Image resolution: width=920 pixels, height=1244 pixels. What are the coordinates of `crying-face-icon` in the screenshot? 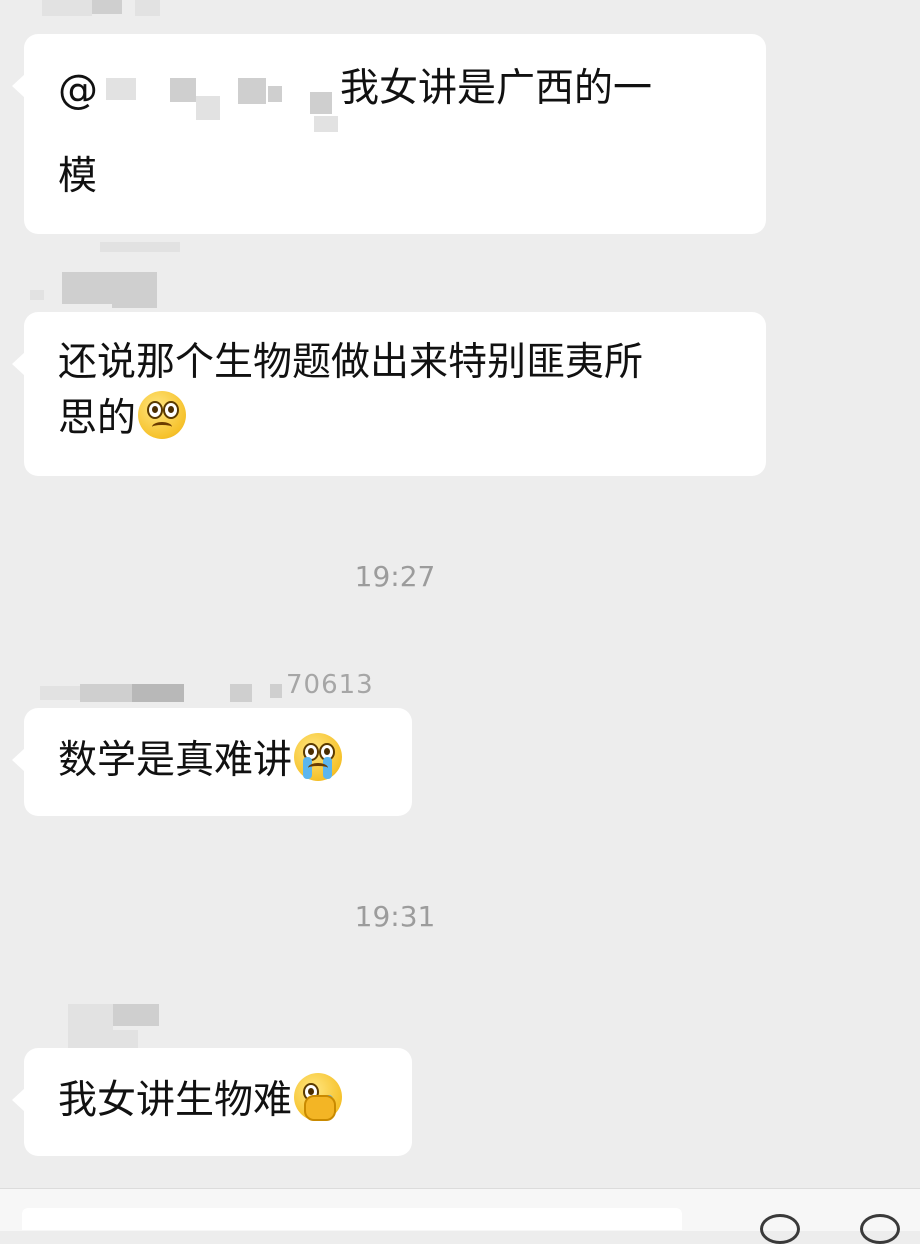 It's located at (318, 757).